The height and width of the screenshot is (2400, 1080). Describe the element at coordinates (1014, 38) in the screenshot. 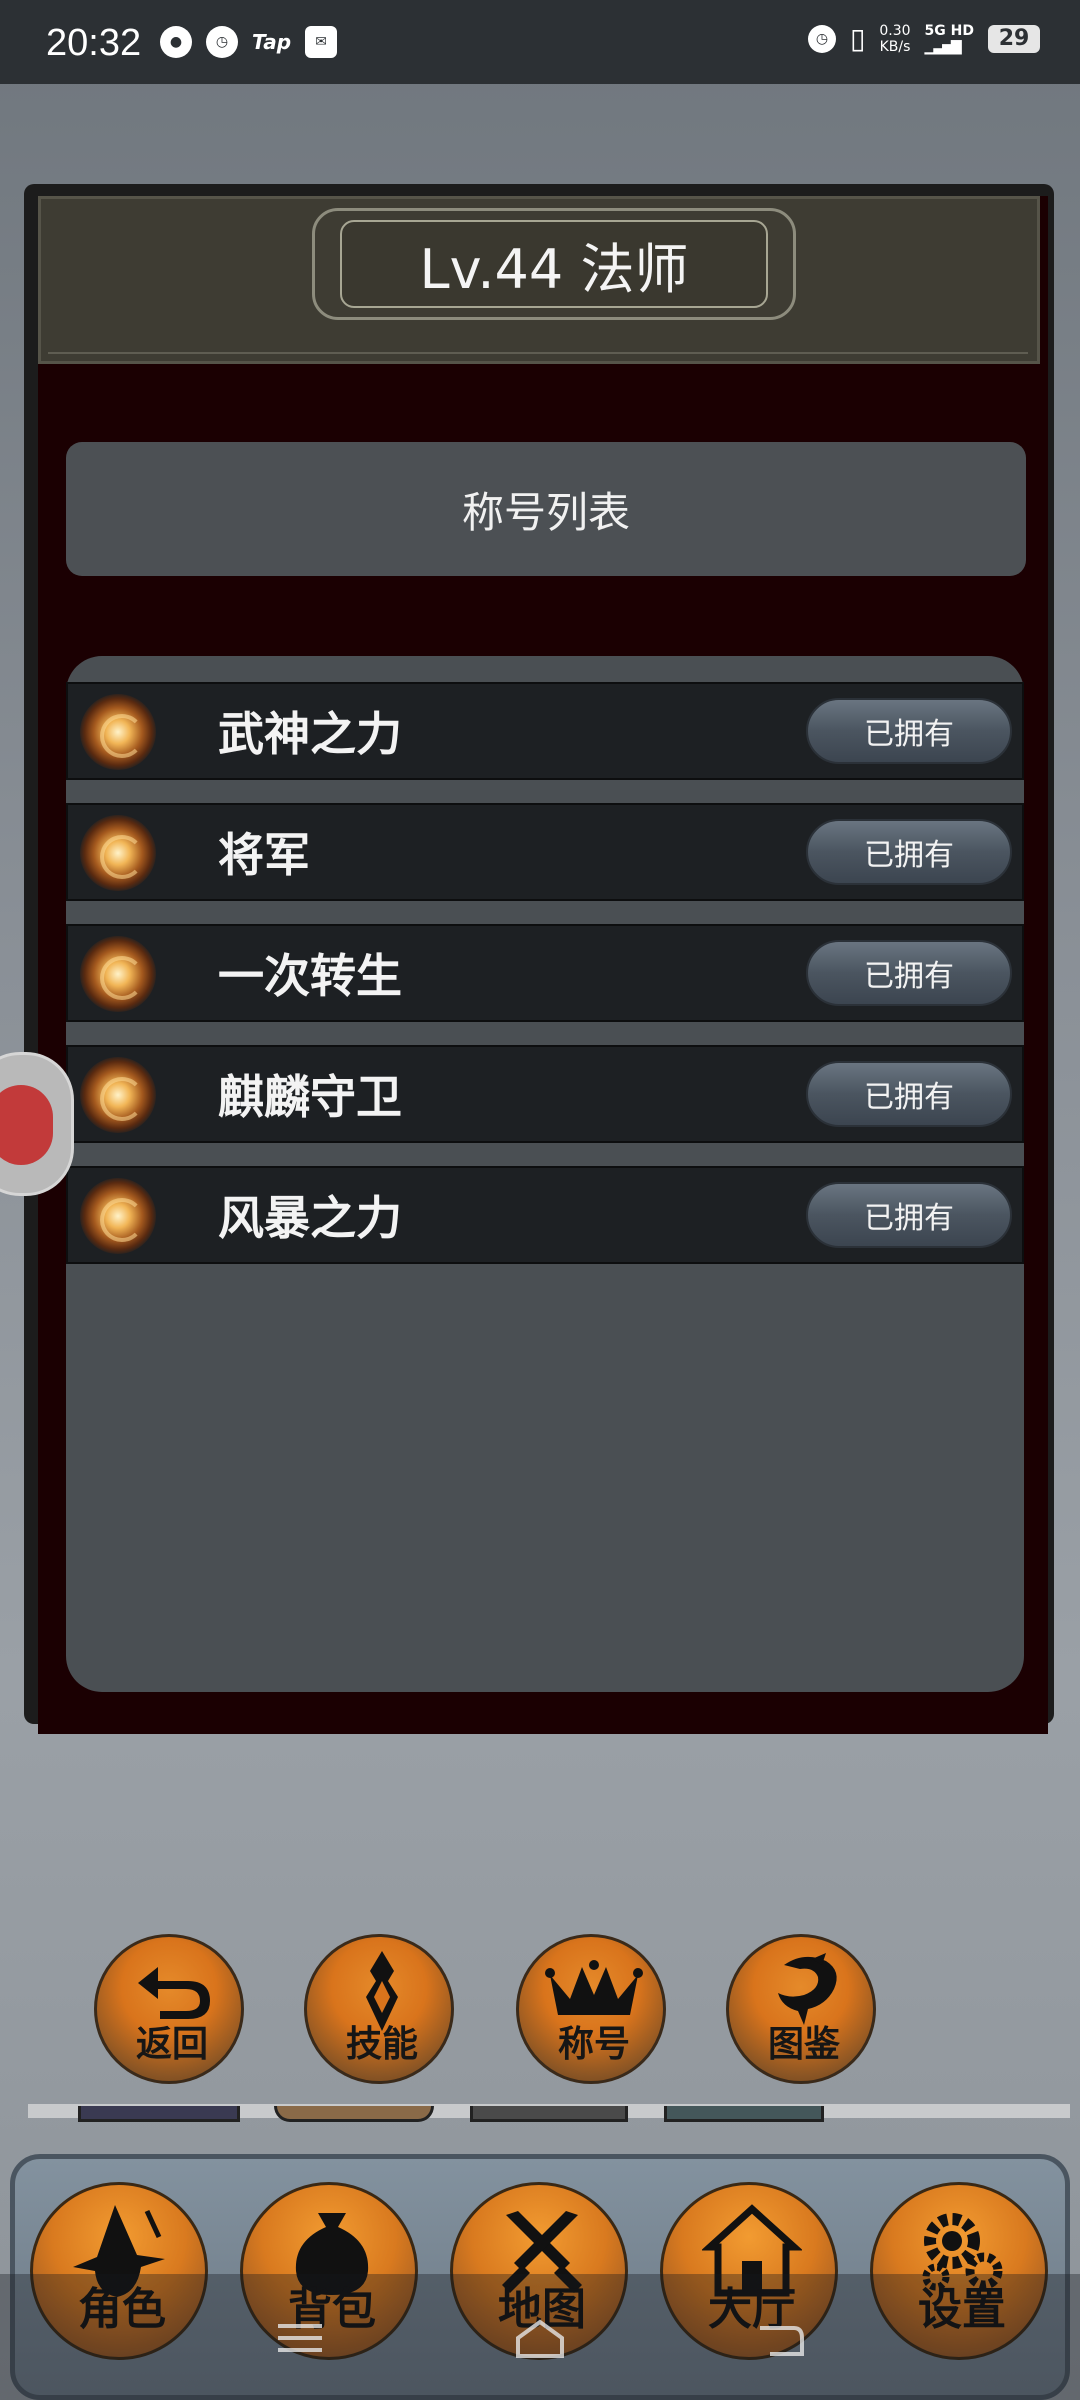

I see `battery-indicator: 29` at that location.